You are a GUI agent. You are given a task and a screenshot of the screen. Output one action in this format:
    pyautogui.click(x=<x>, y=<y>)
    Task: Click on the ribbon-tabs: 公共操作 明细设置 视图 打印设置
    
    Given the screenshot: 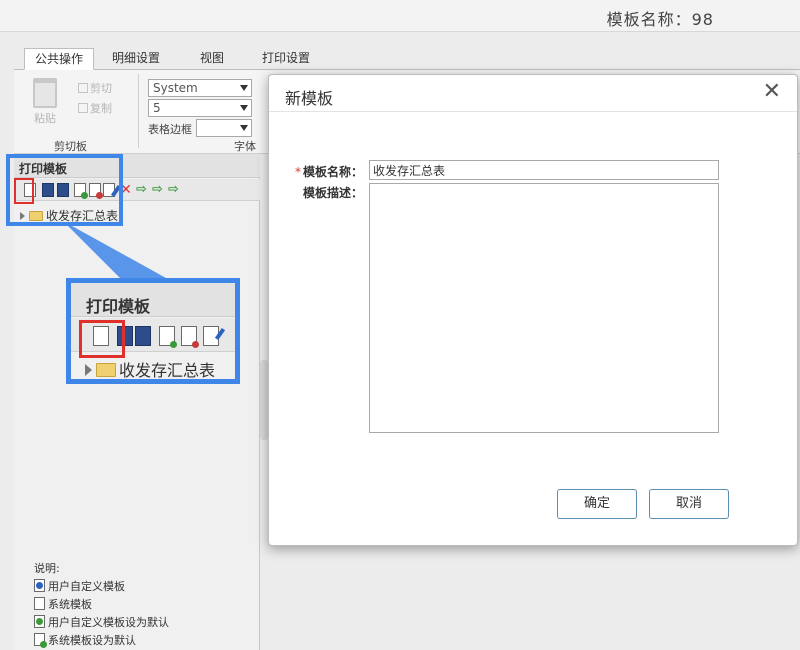 What is the action you would take?
    pyautogui.click(x=407, y=59)
    